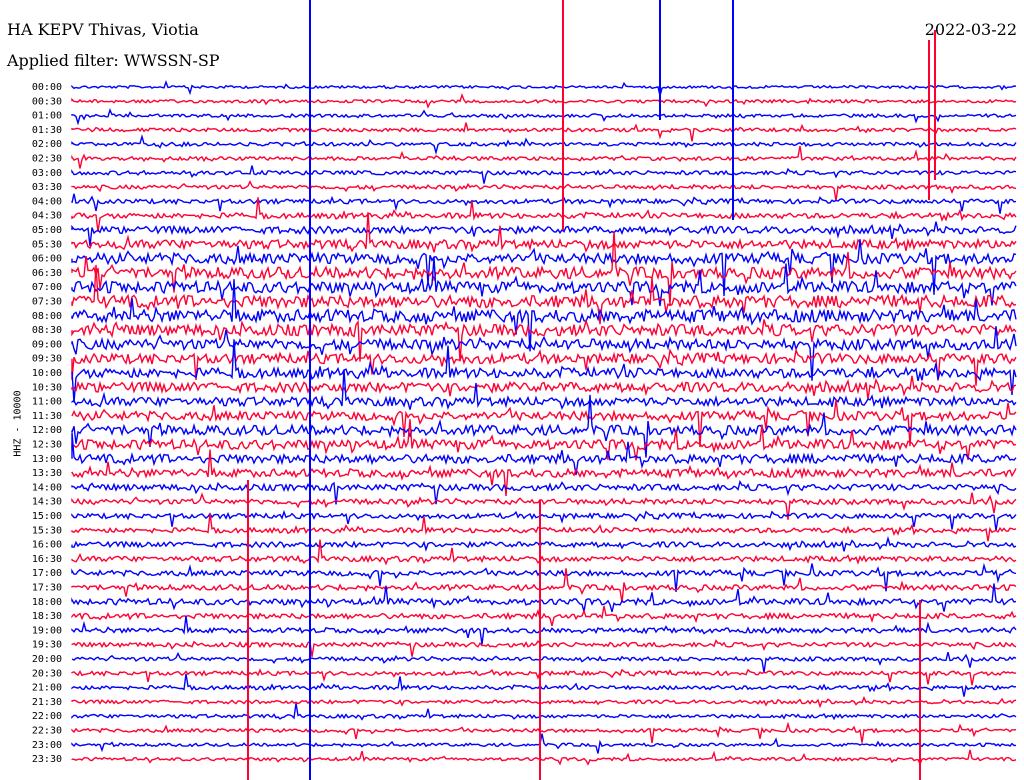 Image resolution: width=1024 pixels, height=780 pixels. Describe the element at coordinates (47, 502) in the screenshot. I see `time-tick-label: 14:30` at that location.